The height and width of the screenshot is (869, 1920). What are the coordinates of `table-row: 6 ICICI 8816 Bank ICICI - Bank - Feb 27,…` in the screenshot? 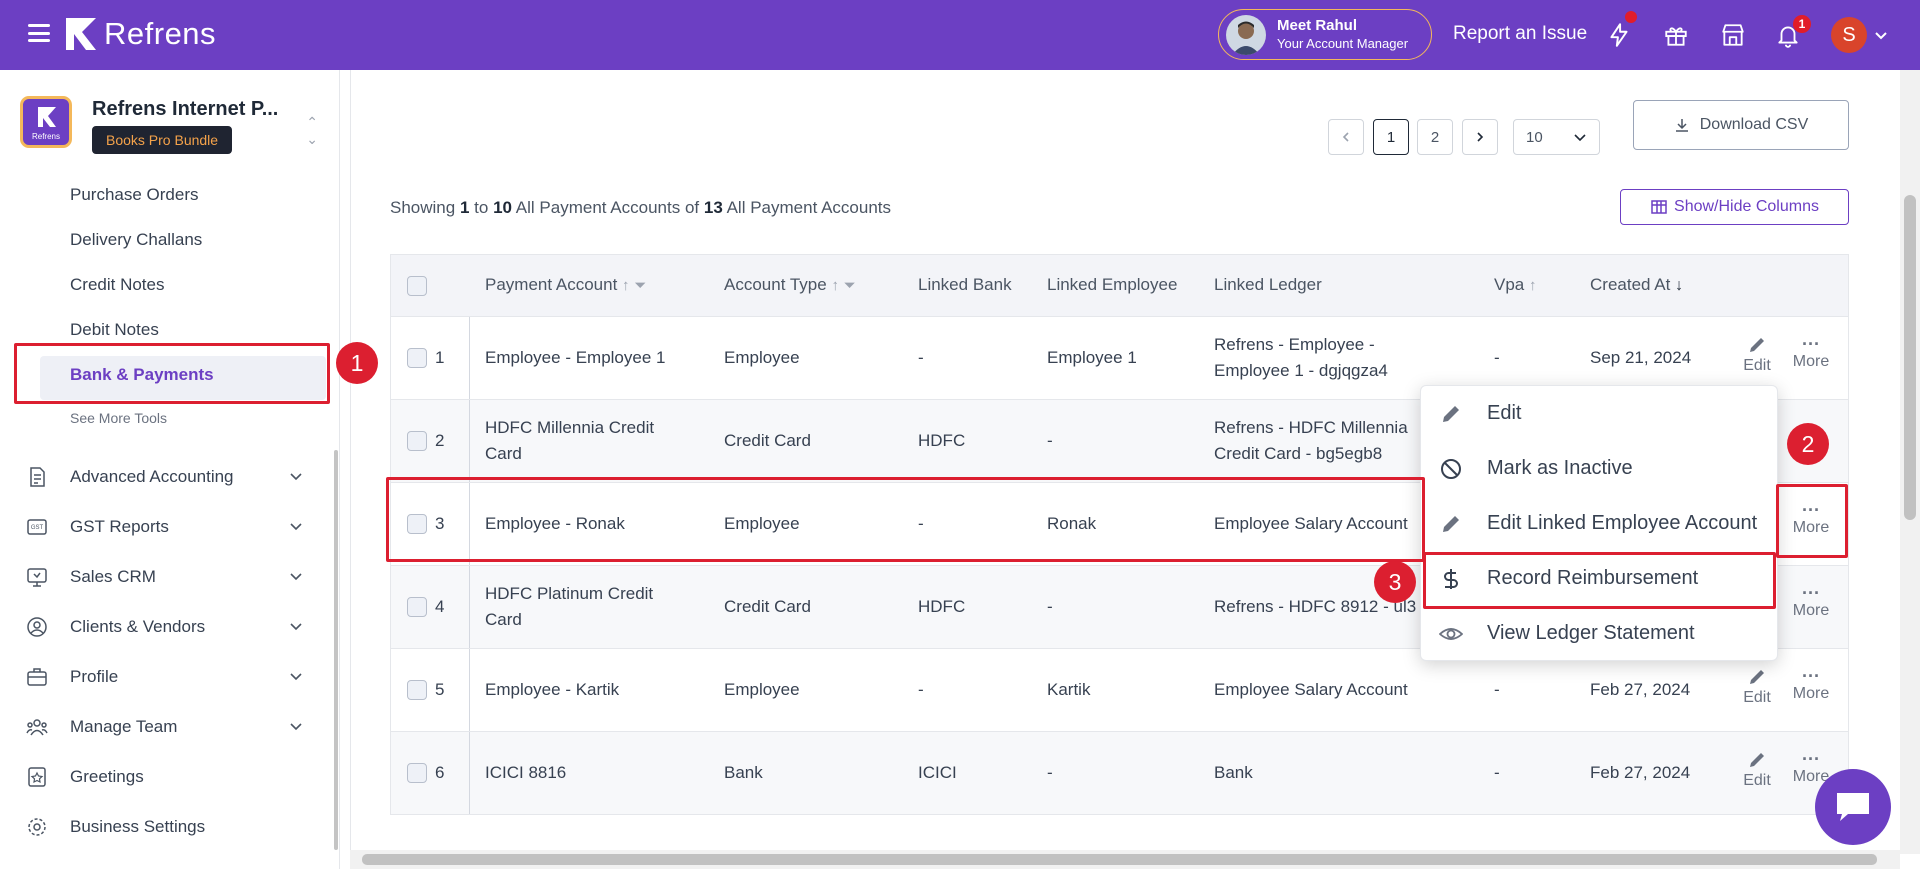 It's located at (1119, 773).